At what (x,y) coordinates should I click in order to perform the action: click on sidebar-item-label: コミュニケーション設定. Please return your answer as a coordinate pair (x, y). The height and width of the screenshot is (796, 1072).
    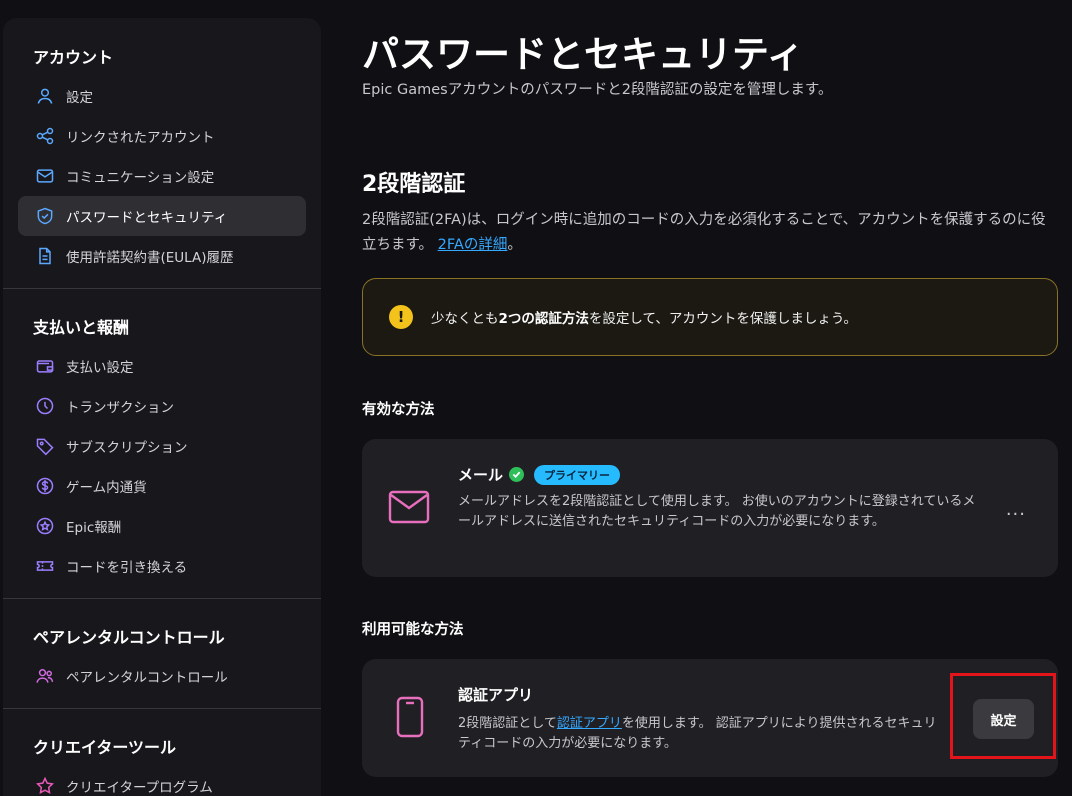
    Looking at the image, I should click on (140, 178).